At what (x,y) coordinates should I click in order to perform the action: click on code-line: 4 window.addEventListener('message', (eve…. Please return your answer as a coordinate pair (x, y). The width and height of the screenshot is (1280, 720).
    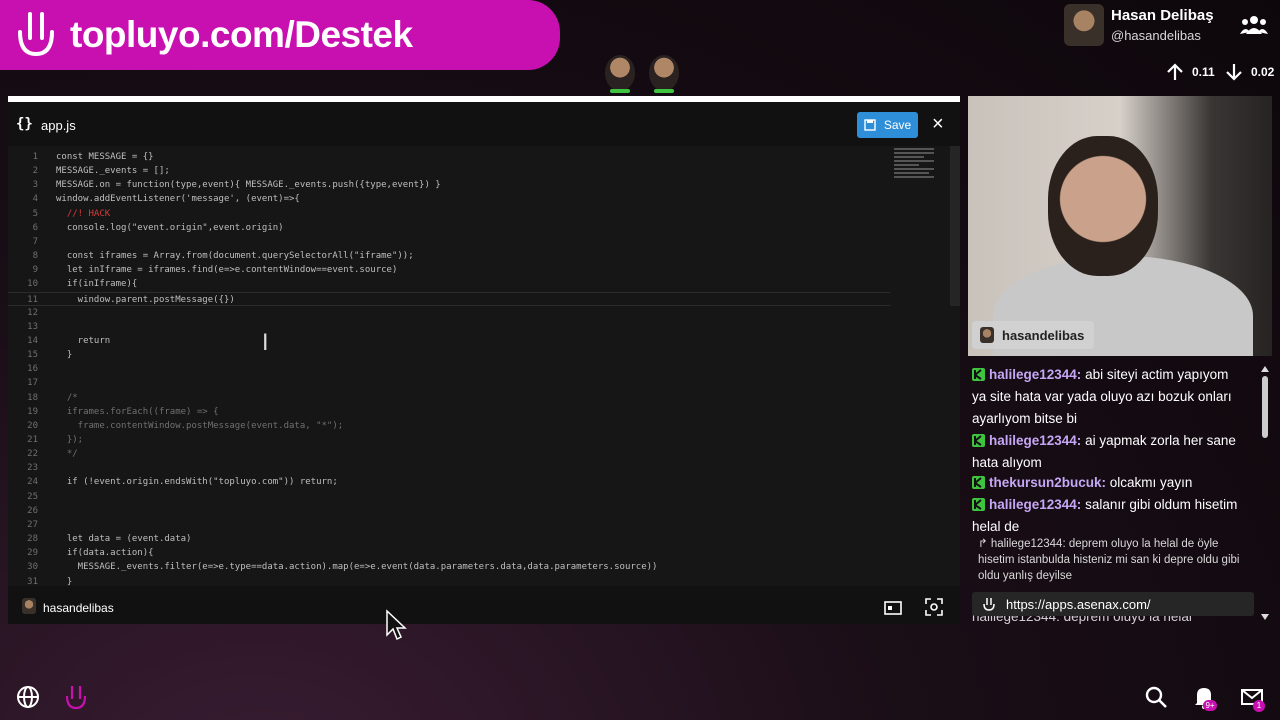
    Looking at the image, I should click on (449, 199).